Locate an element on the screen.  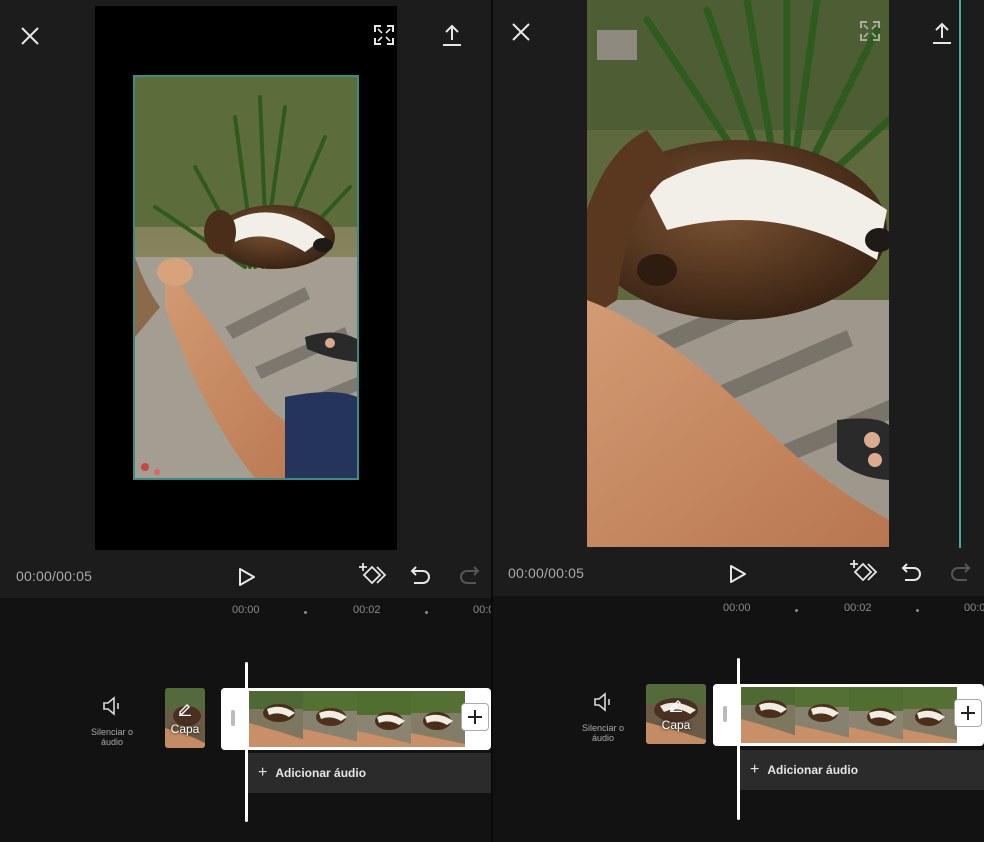
video-frame-image is located at coordinates (246, 277).